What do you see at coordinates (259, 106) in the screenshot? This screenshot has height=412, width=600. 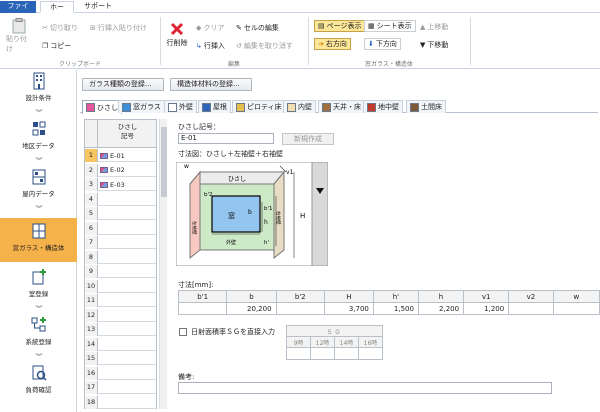 I see `tab-piloti-floor: ピロティ床` at bounding box center [259, 106].